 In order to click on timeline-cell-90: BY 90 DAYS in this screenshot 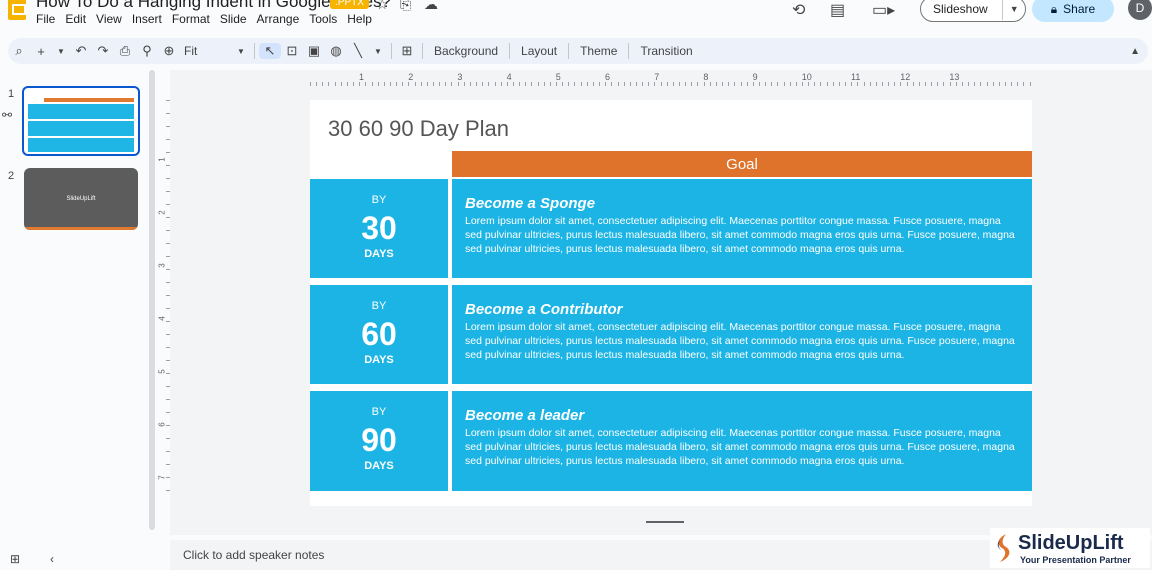, I will do `click(379, 441)`.